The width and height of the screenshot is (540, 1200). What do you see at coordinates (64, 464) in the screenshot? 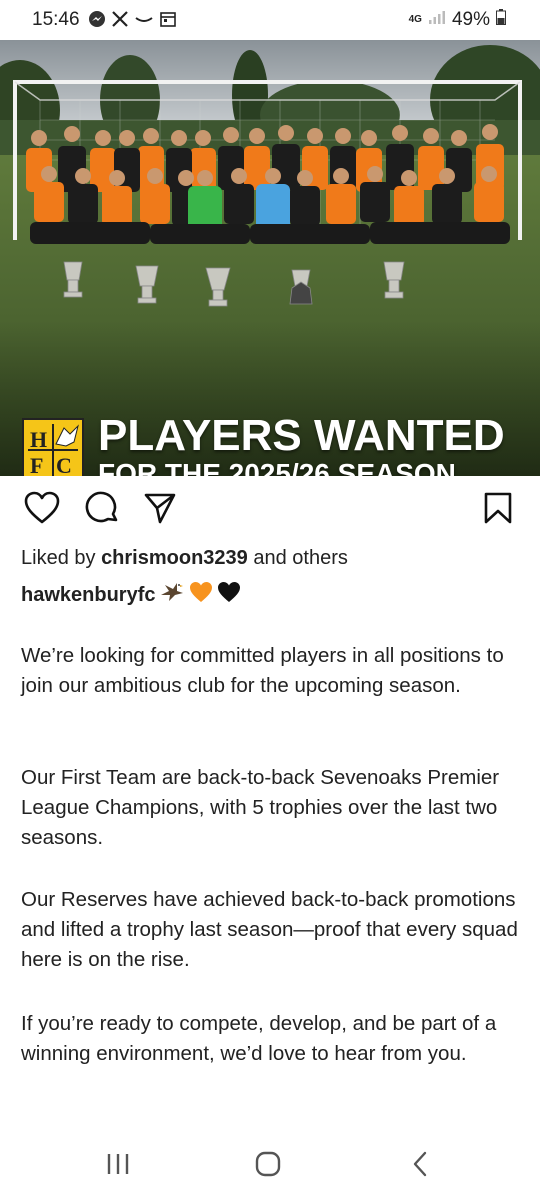
I see `svg-text: C` at bounding box center [64, 464].